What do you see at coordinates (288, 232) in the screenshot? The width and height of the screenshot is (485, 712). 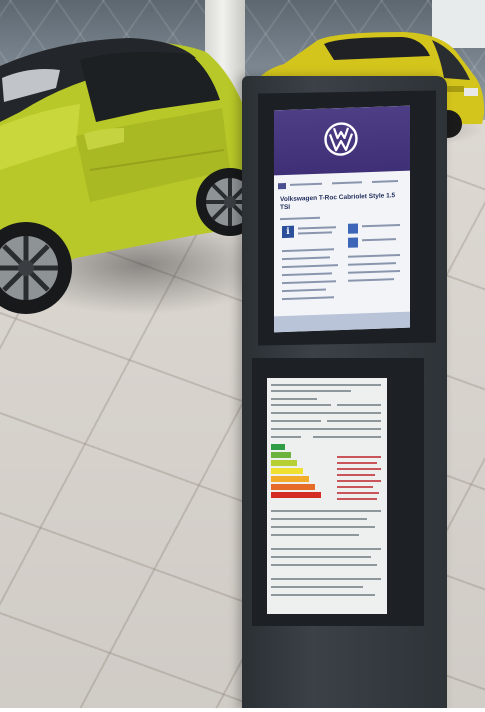 I see `info-icon: i` at bounding box center [288, 232].